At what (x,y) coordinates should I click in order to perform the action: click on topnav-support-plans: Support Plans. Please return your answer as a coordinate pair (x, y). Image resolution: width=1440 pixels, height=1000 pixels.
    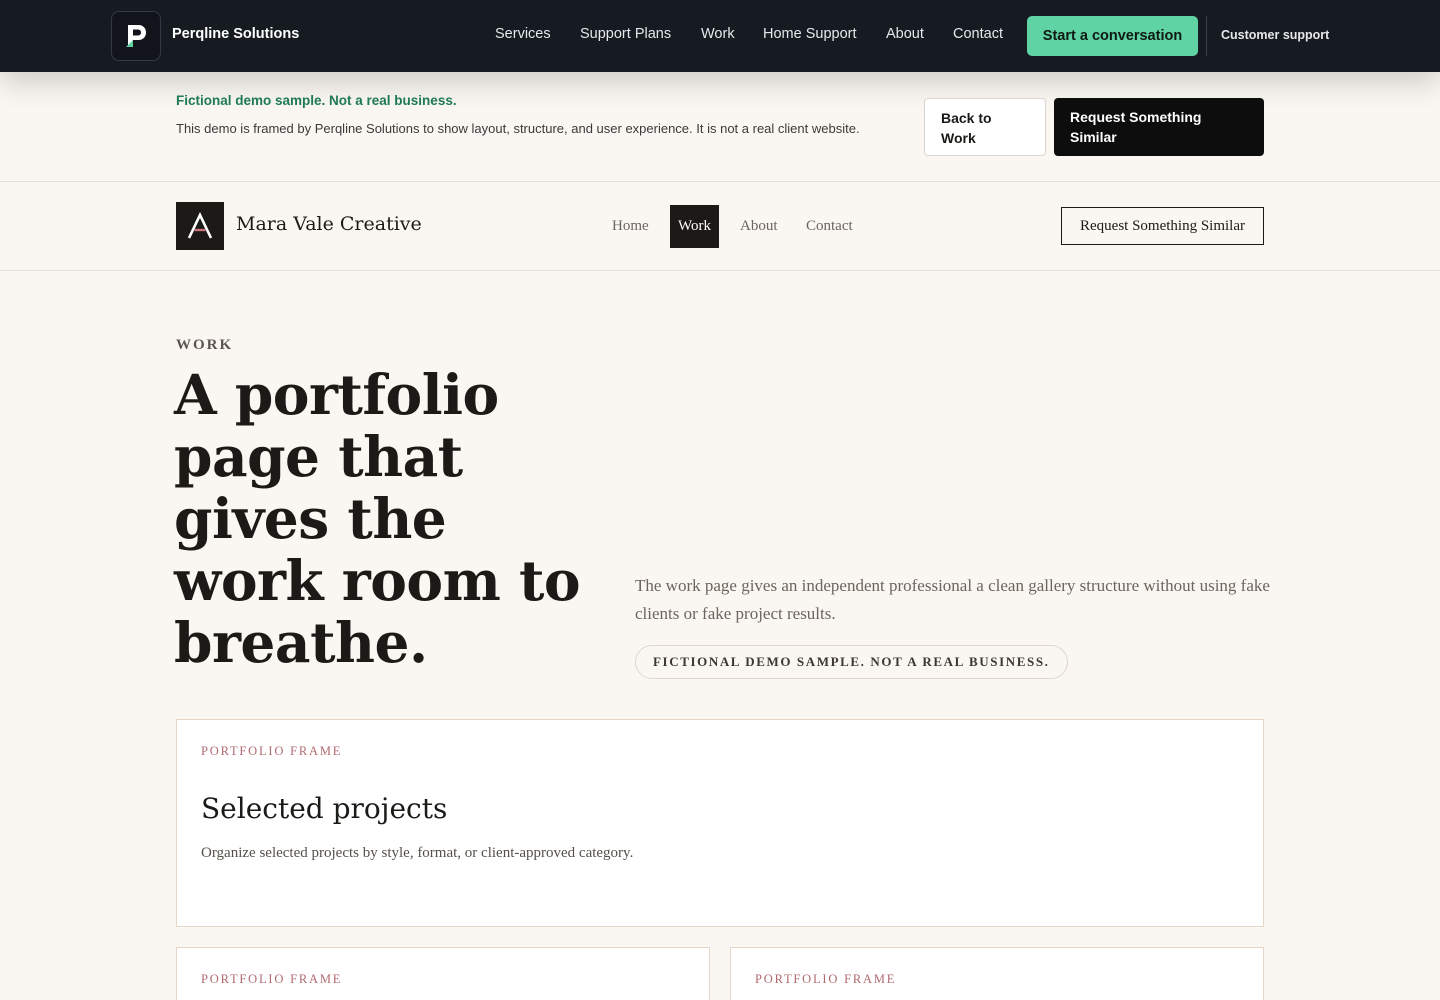
    Looking at the image, I should click on (625, 34).